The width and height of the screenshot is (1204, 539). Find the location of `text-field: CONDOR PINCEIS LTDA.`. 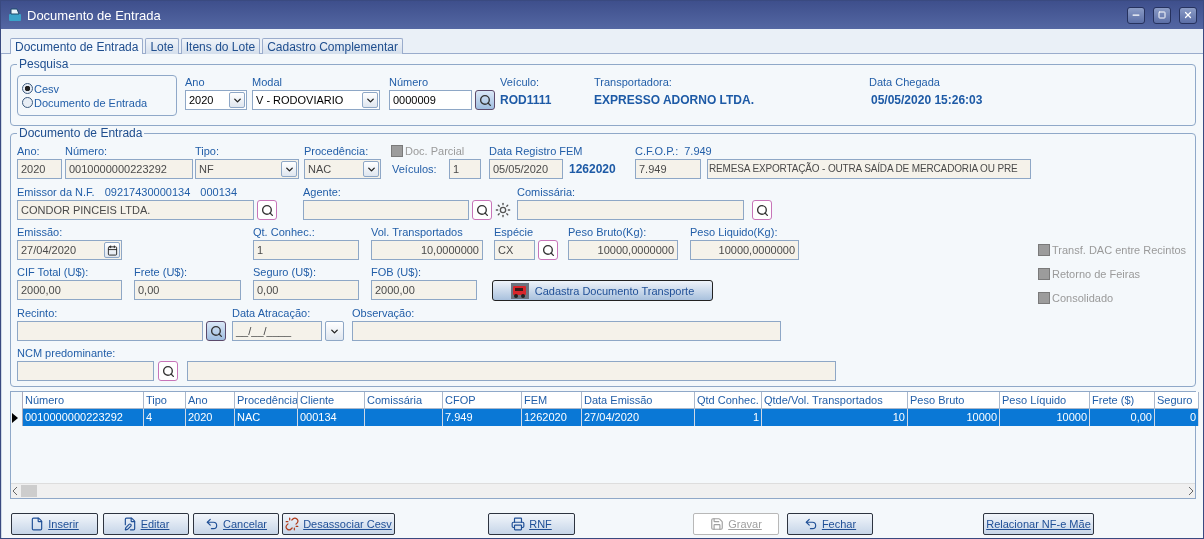

text-field: CONDOR PINCEIS LTDA. is located at coordinates (135, 210).